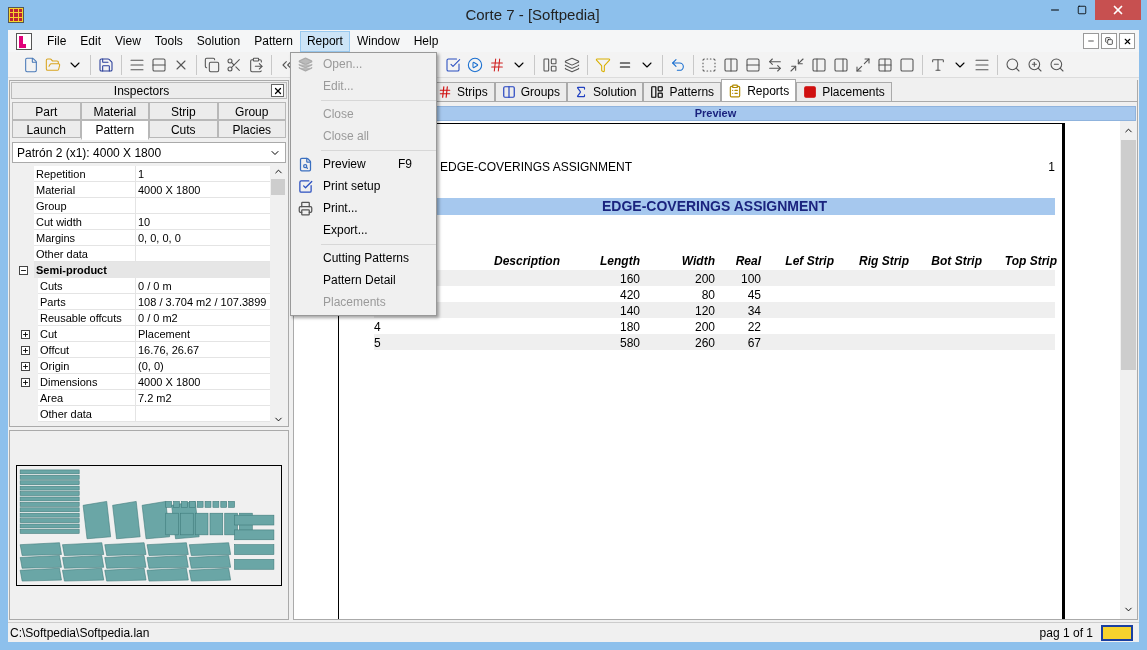 This screenshot has height=650, width=1147. What do you see at coordinates (91, 41) in the screenshot?
I see `menu-item: Edit` at bounding box center [91, 41].